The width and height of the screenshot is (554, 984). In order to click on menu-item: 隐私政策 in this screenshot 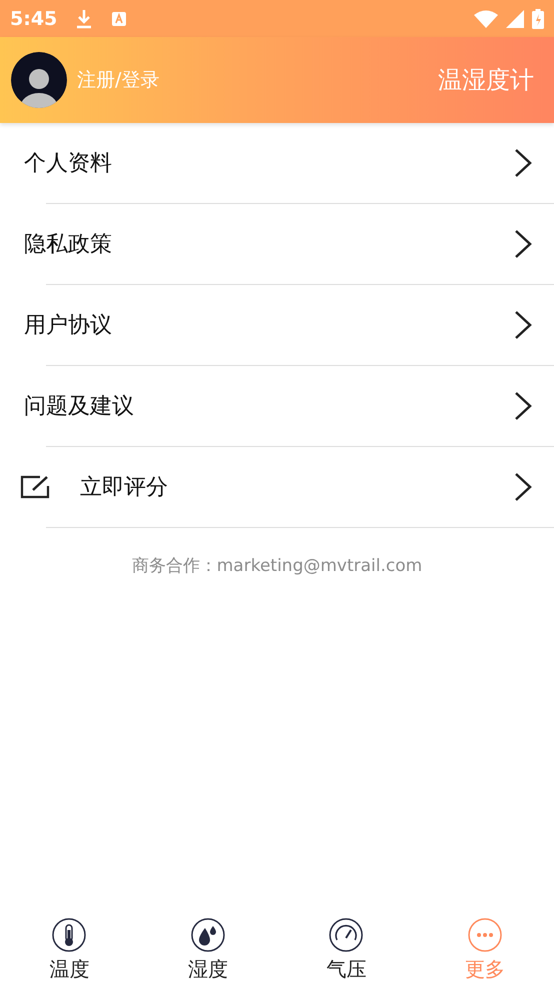, I will do `click(277, 244)`.